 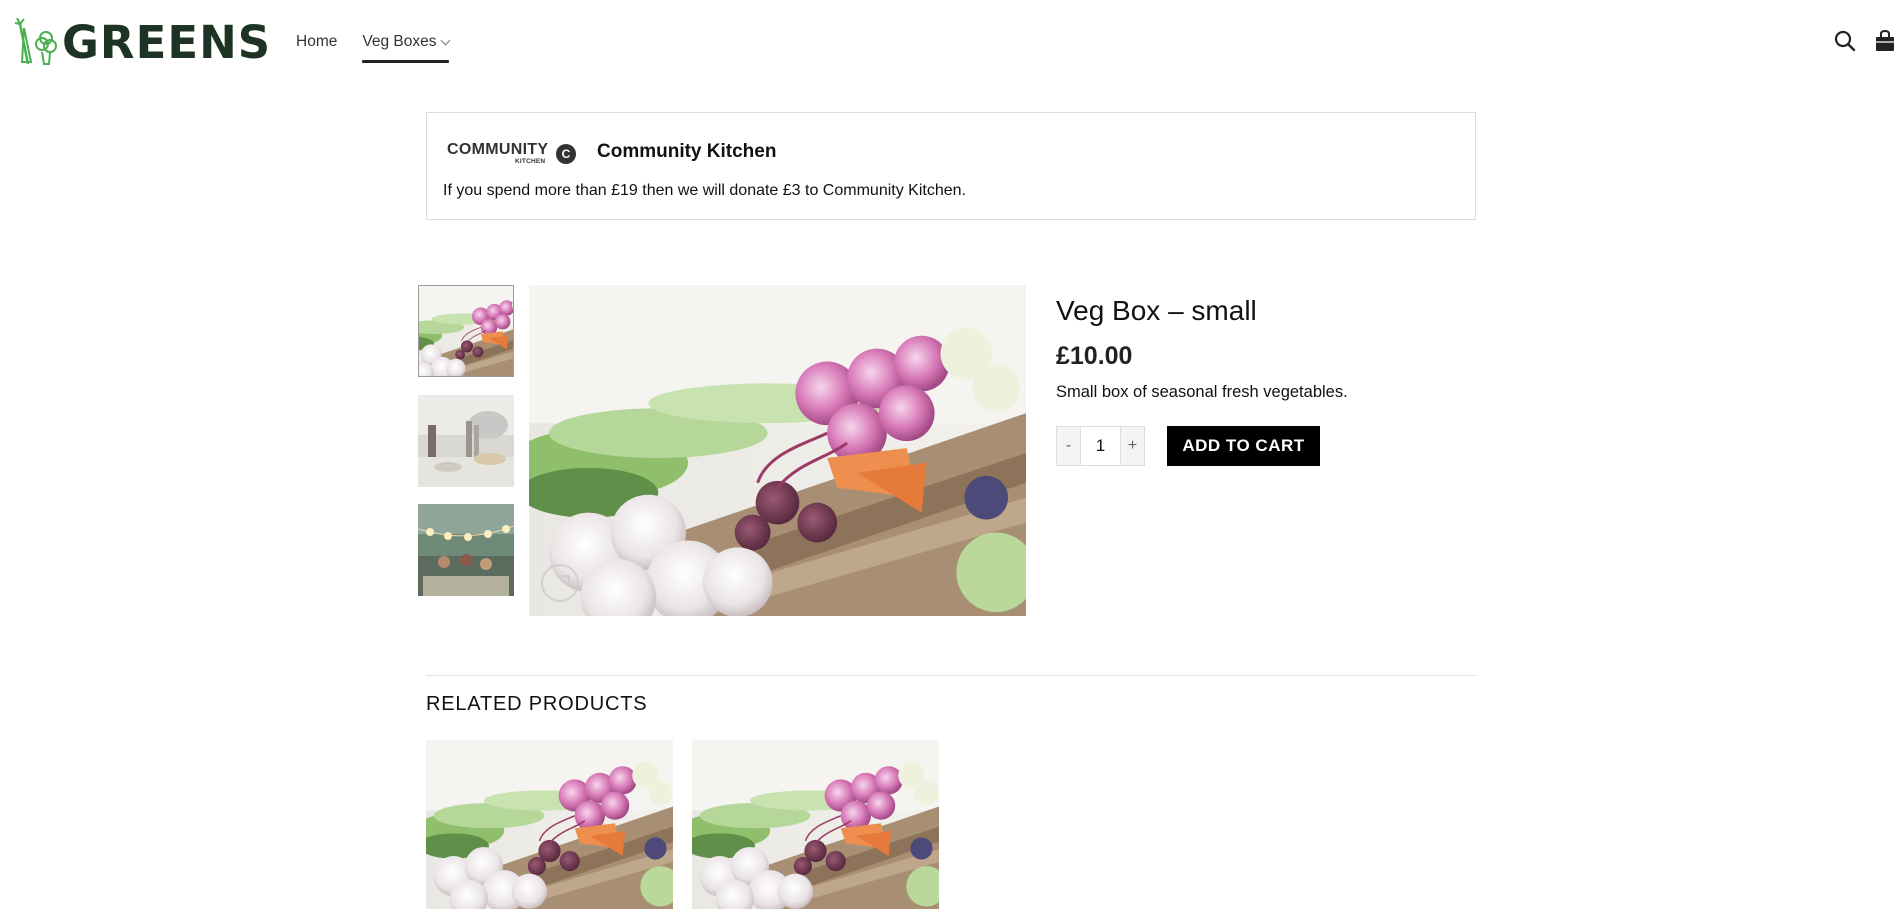 I want to click on nav-veg-boxes: Veg Boxes, so click(x=406, y=47).